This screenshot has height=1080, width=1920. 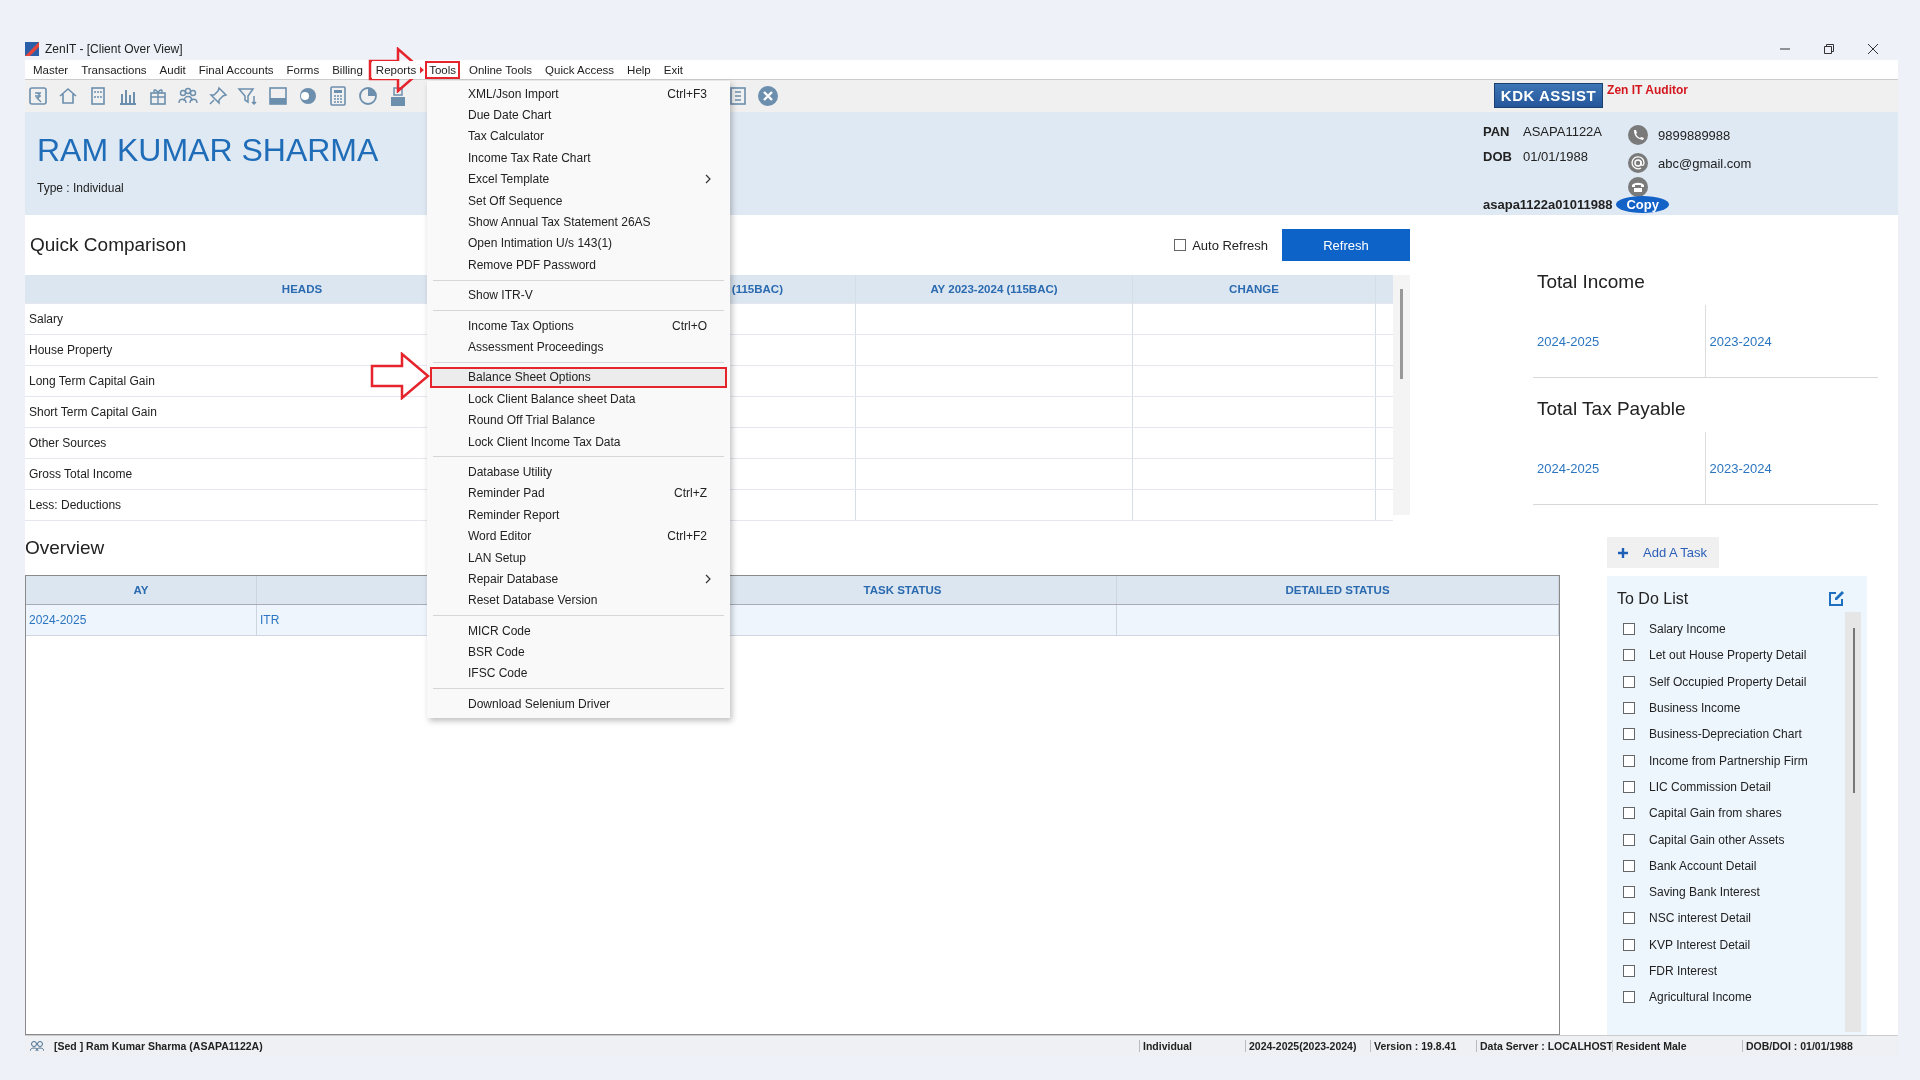 I want to click on edit-icon, so click(x=1836, y=599).